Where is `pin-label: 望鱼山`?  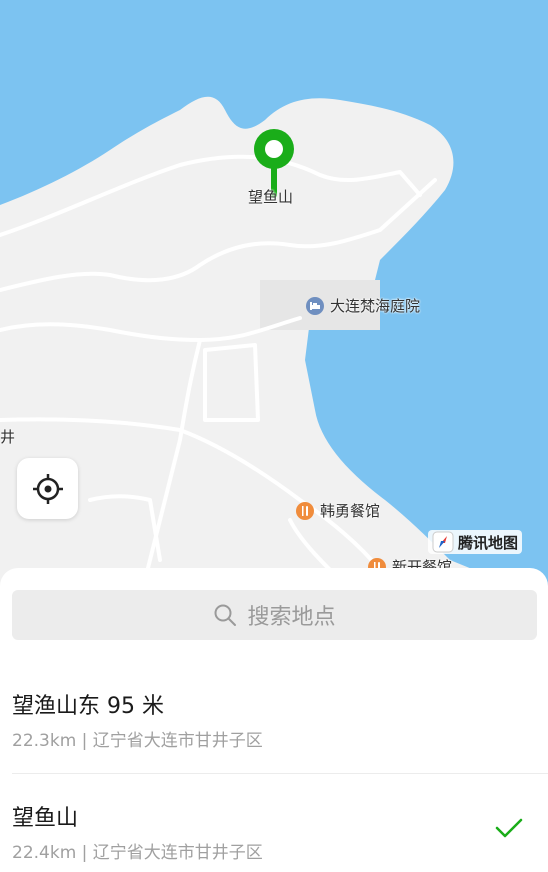
pin-label: 望鱼山 is located at coordinates (271, 197).